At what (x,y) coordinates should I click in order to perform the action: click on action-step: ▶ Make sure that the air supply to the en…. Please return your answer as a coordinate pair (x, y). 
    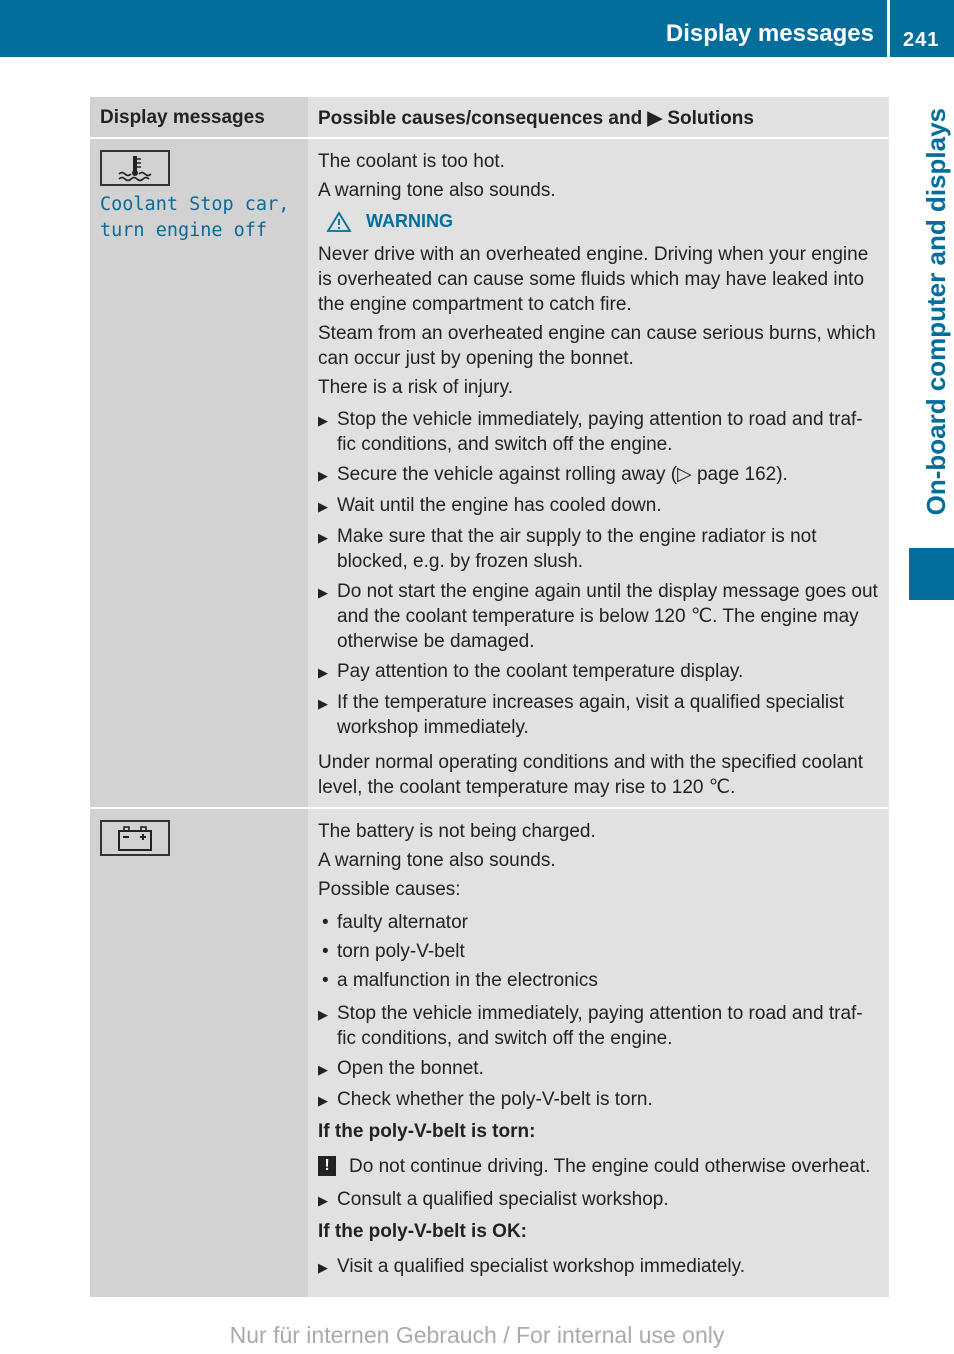
    Looking at the image, I should click on (599, 549).